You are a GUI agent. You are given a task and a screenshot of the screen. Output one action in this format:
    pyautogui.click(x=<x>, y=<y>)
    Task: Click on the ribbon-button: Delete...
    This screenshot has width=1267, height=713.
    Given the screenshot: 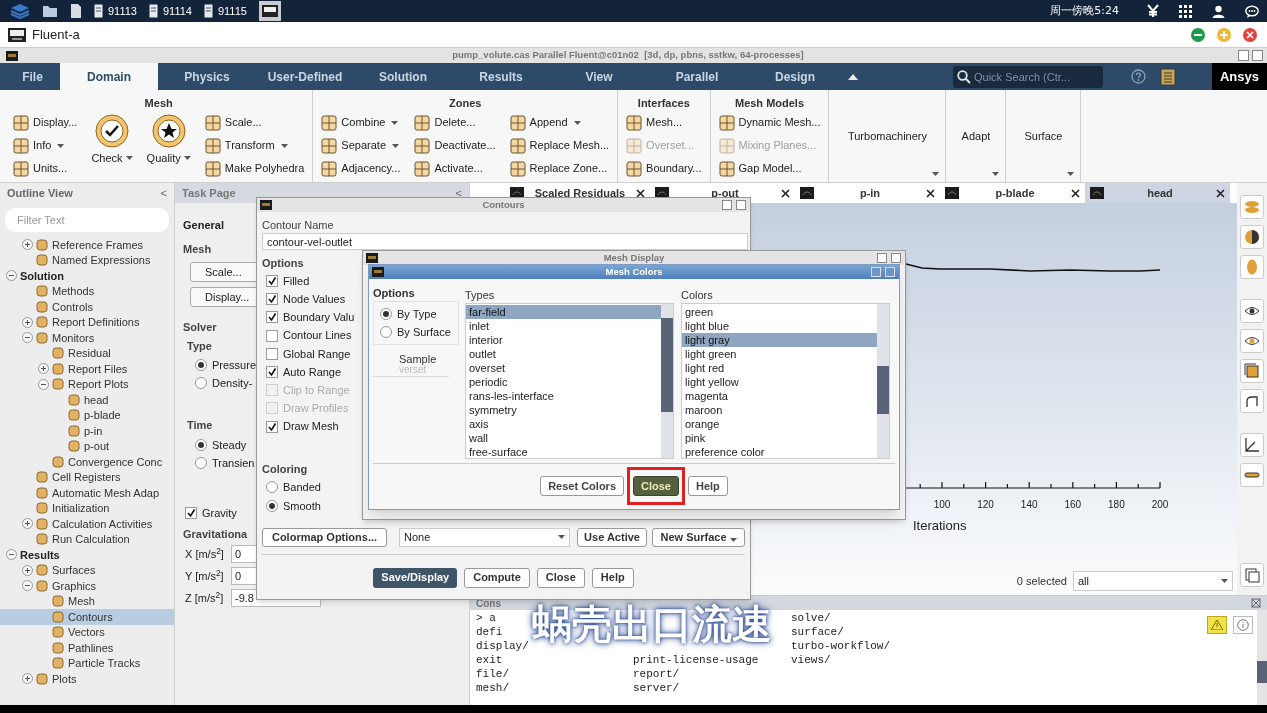 What is the action you would take?
    pyautogui.click(x=455, y=122)
    